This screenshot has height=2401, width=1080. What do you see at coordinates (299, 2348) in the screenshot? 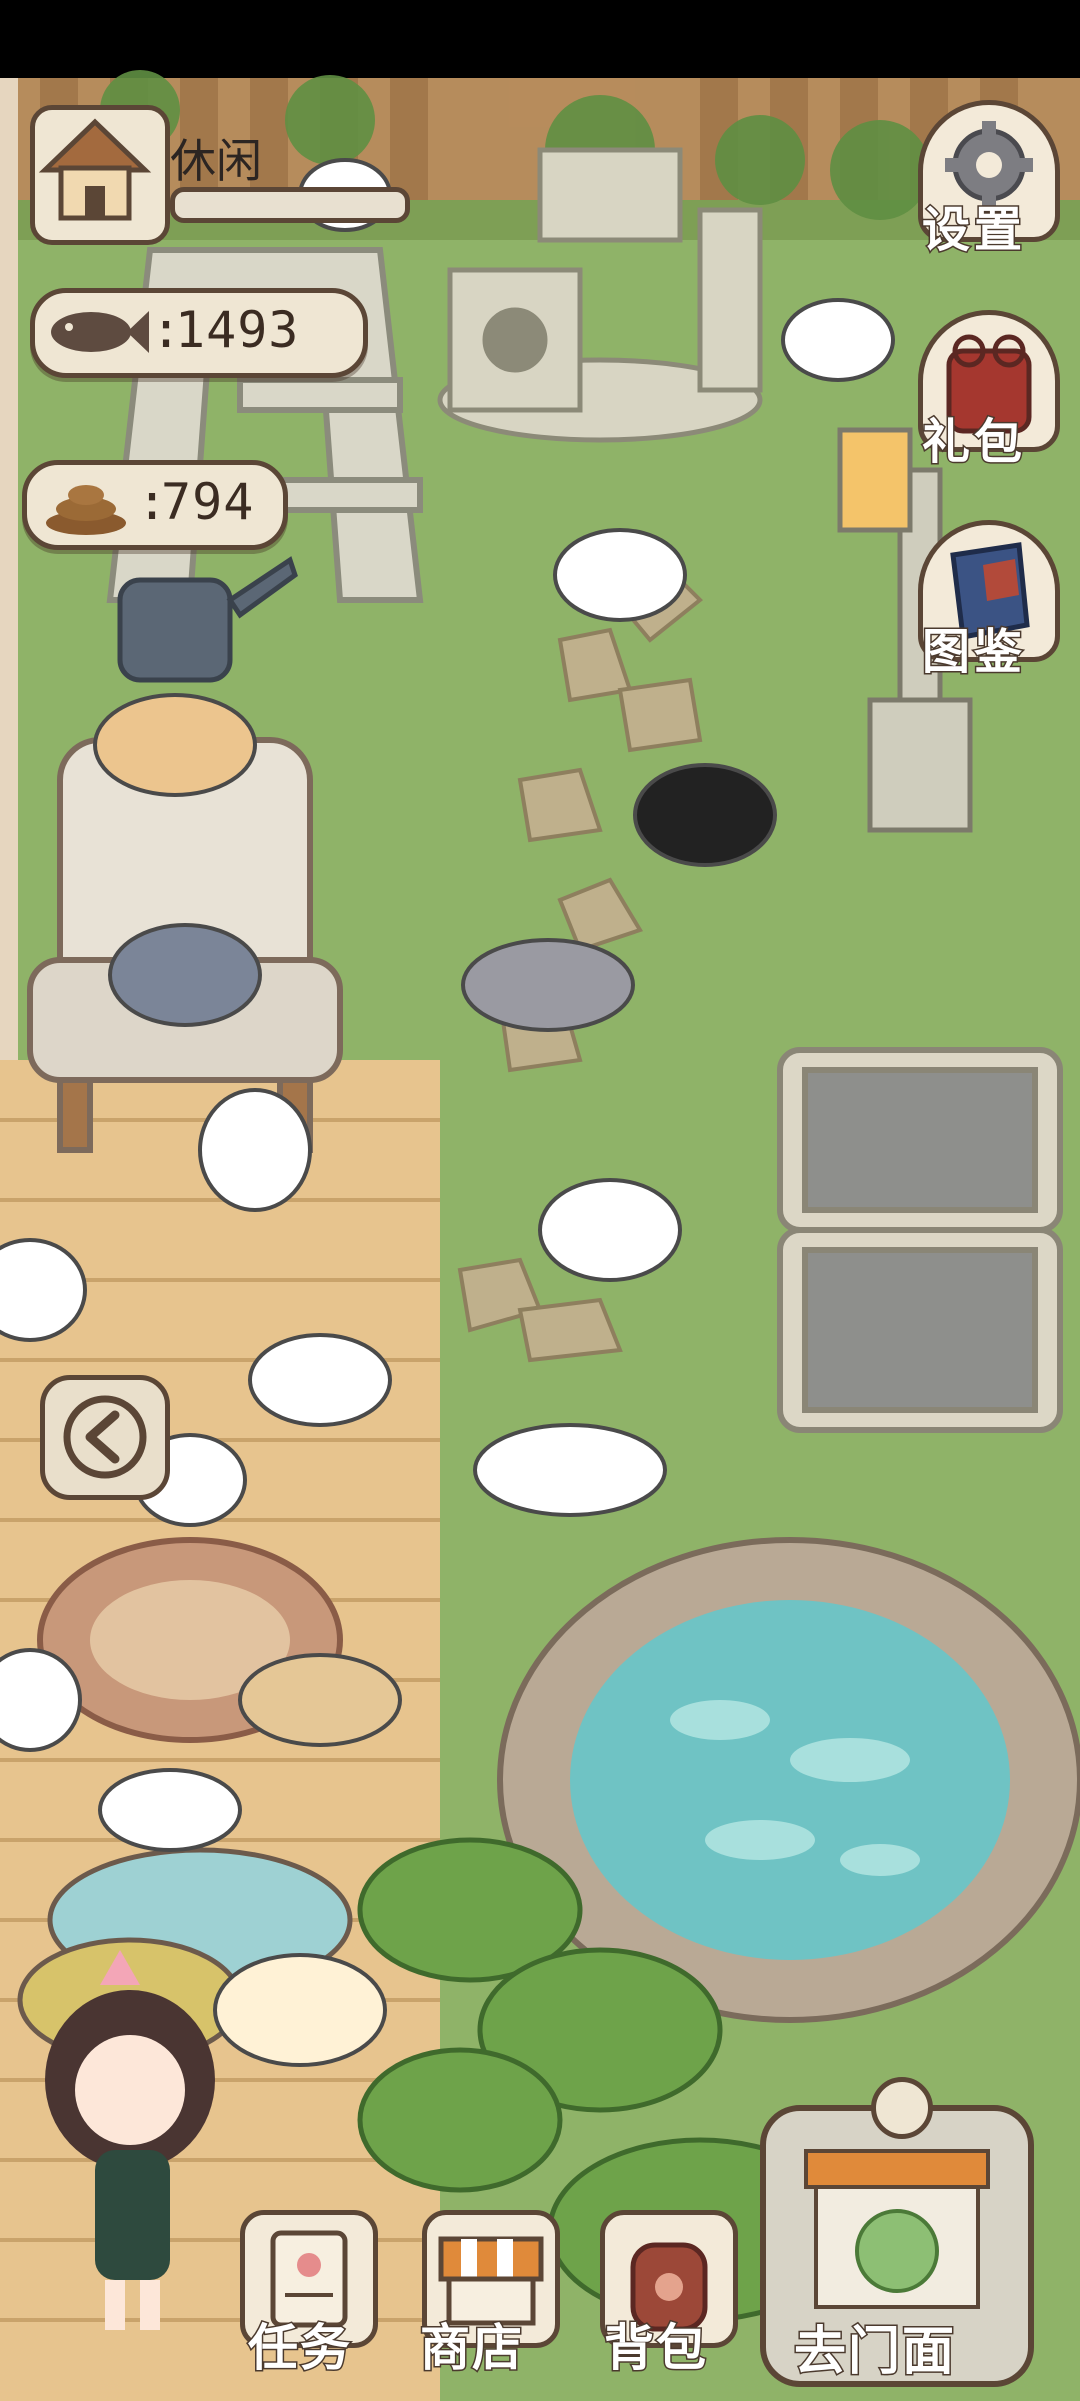
I see `task-label: 任务` at bounding box center [299, 2348].